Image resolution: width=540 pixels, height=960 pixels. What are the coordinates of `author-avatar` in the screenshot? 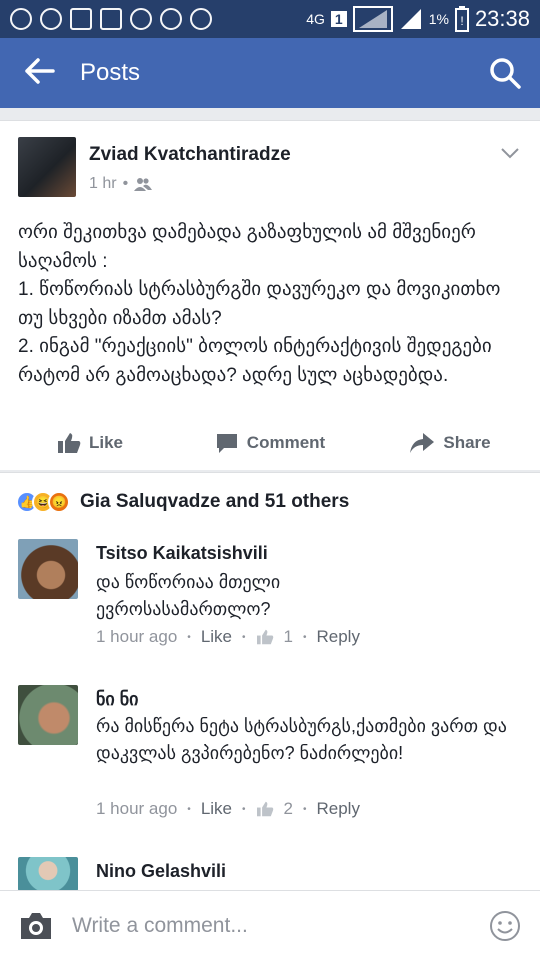 It's located at (47, 167).